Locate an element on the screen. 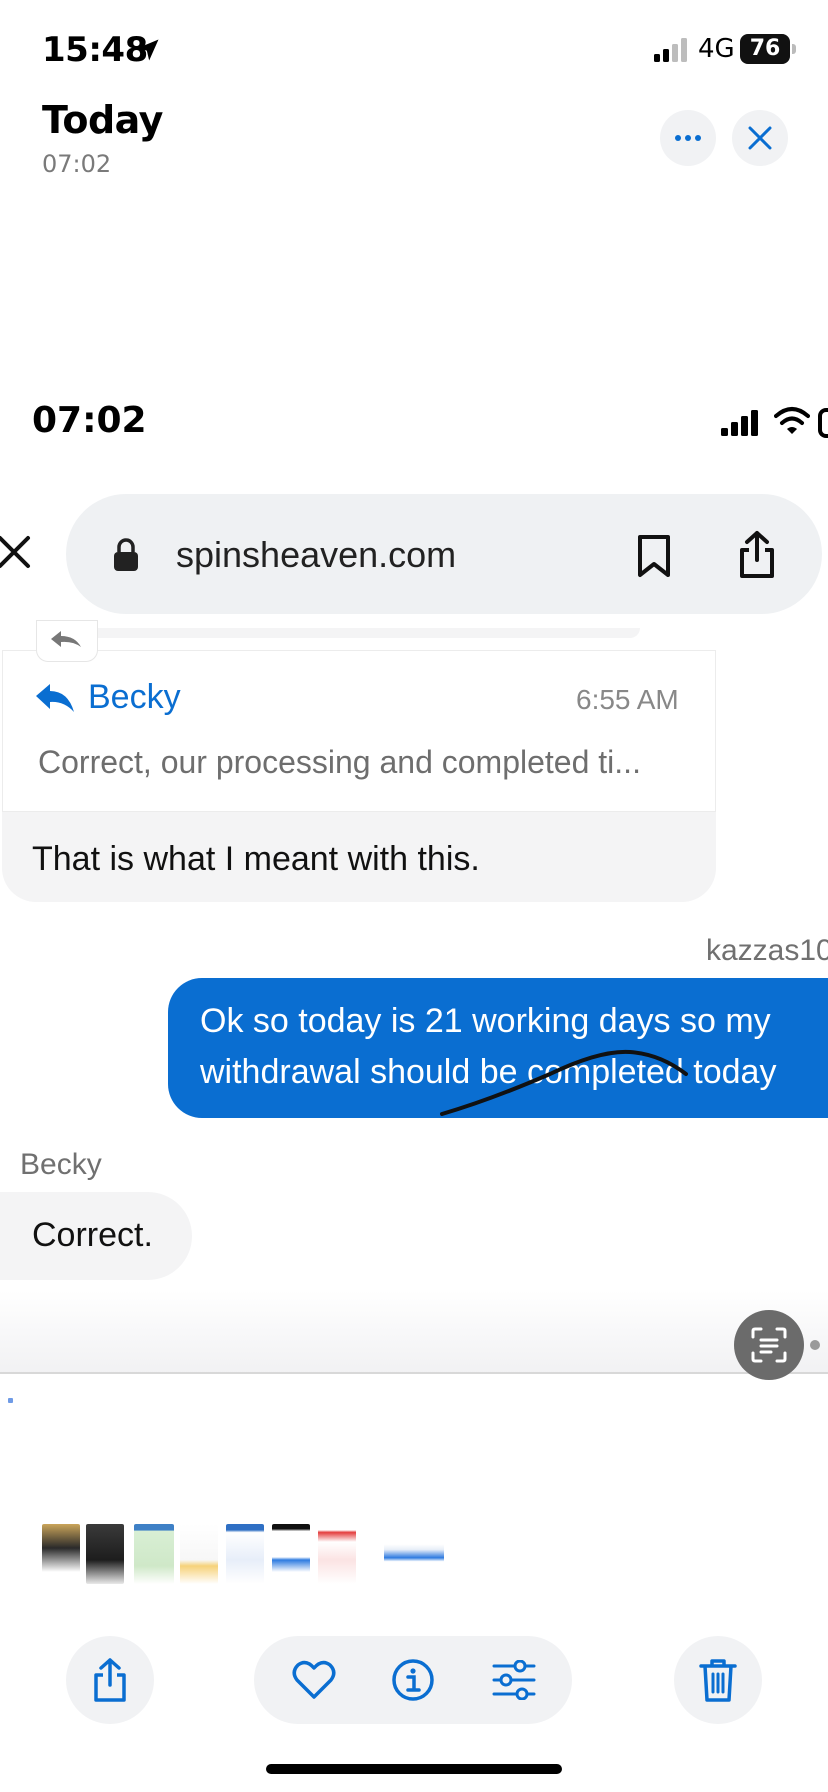  url-text: spinsheaven.com is located at coordinates (316, 555).